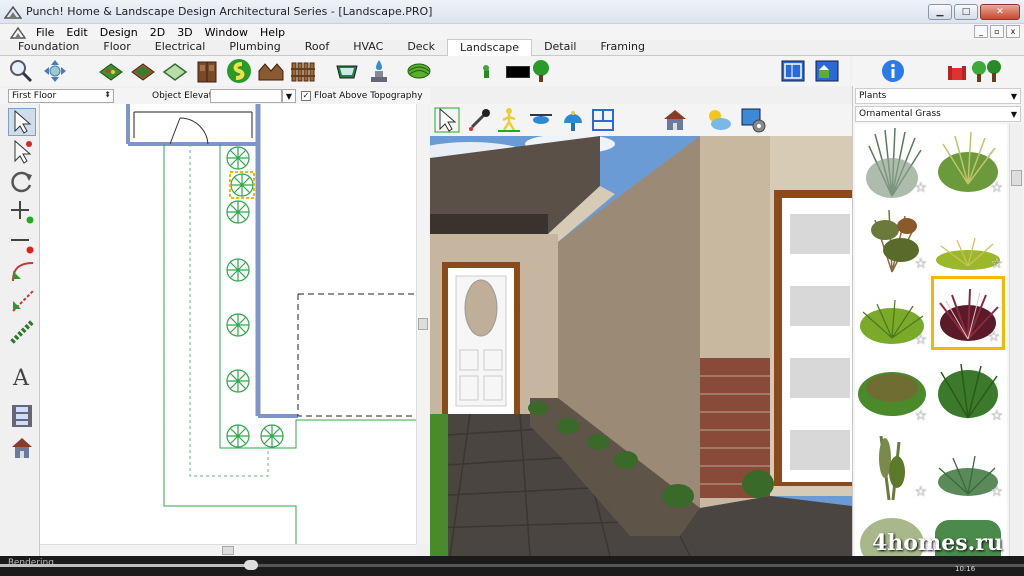 Image resolution: width=1024 pixels, height=576 pixels. I want to click on floor-select: First Floor ⬍, so click(61, 96).